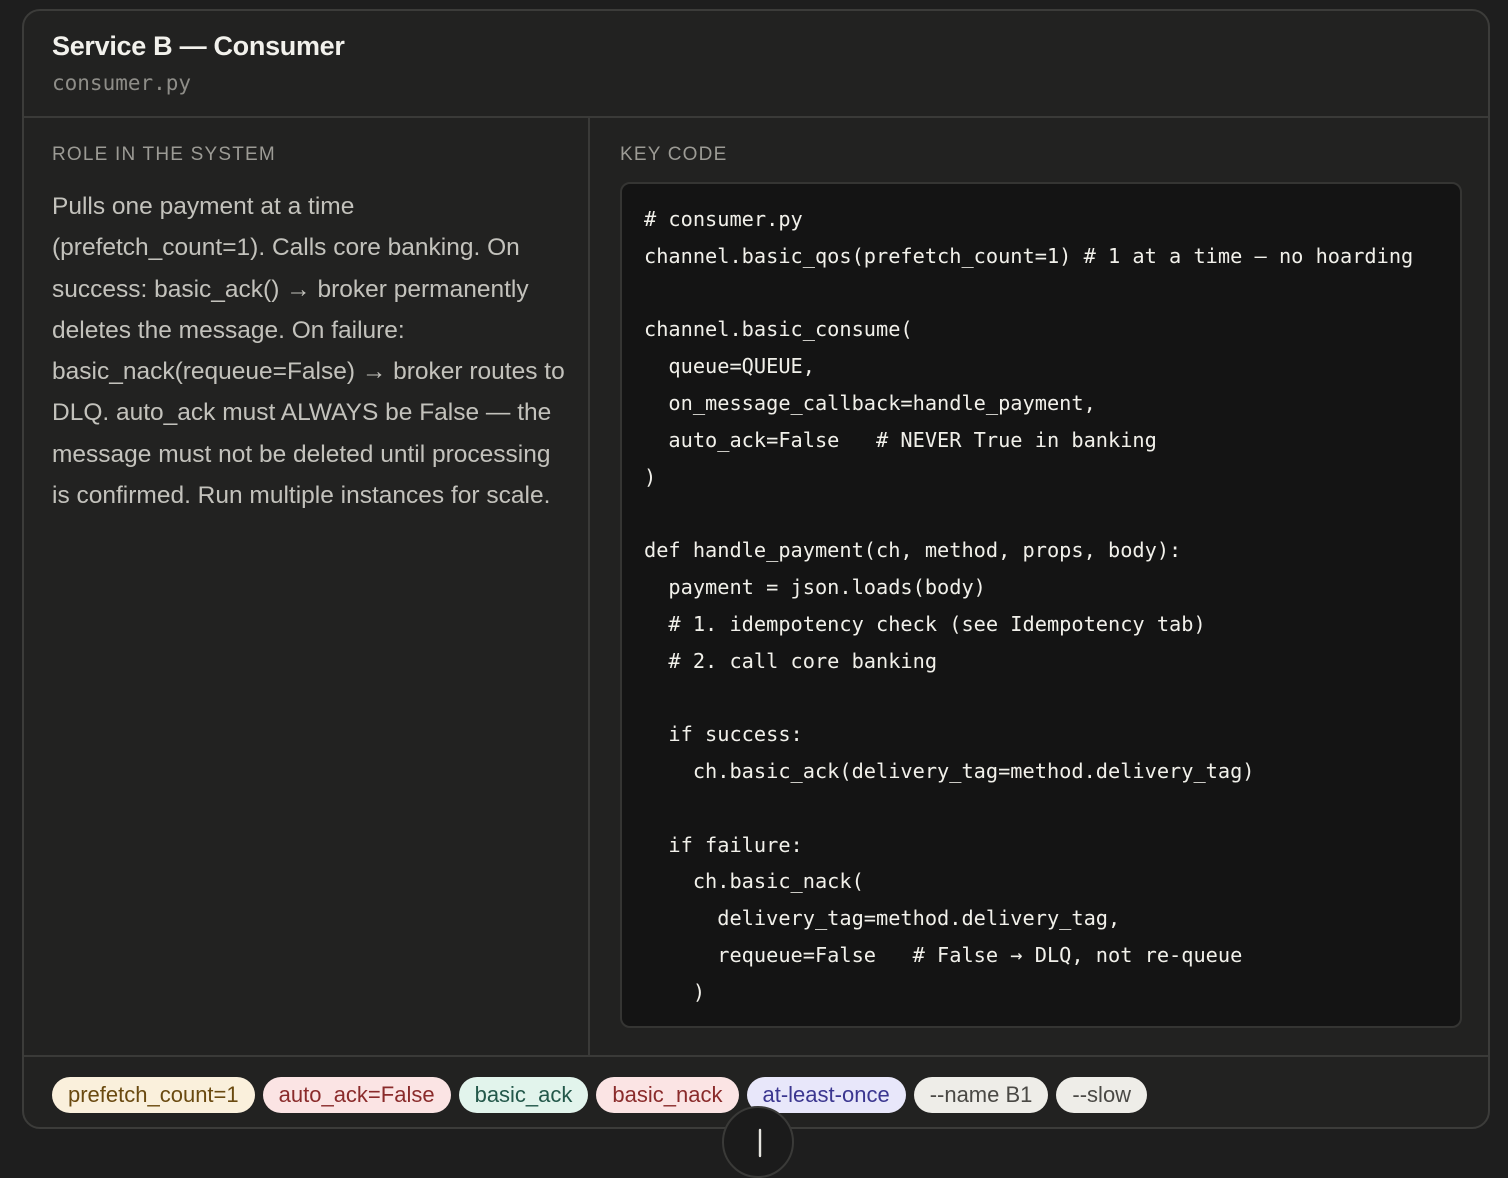 The width and height of the screenshot is (1508, 1178). Describe the element at coordinates (667, 1095) in the screenshot. I see `tag-chip: basic_nack` at that location.